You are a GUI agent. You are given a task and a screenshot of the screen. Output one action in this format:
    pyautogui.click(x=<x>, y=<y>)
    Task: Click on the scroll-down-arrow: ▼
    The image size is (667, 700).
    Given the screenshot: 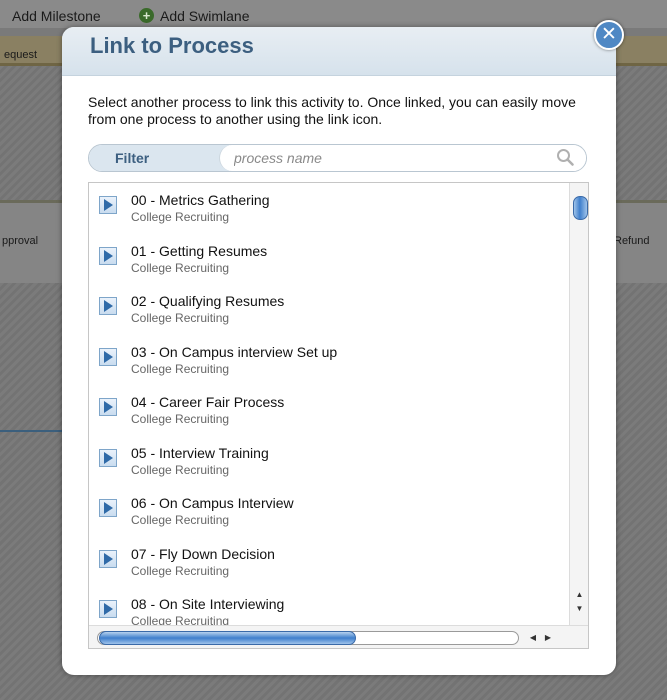 What is the action you would take?
    pyautogui.click(x=579, y=608)
    